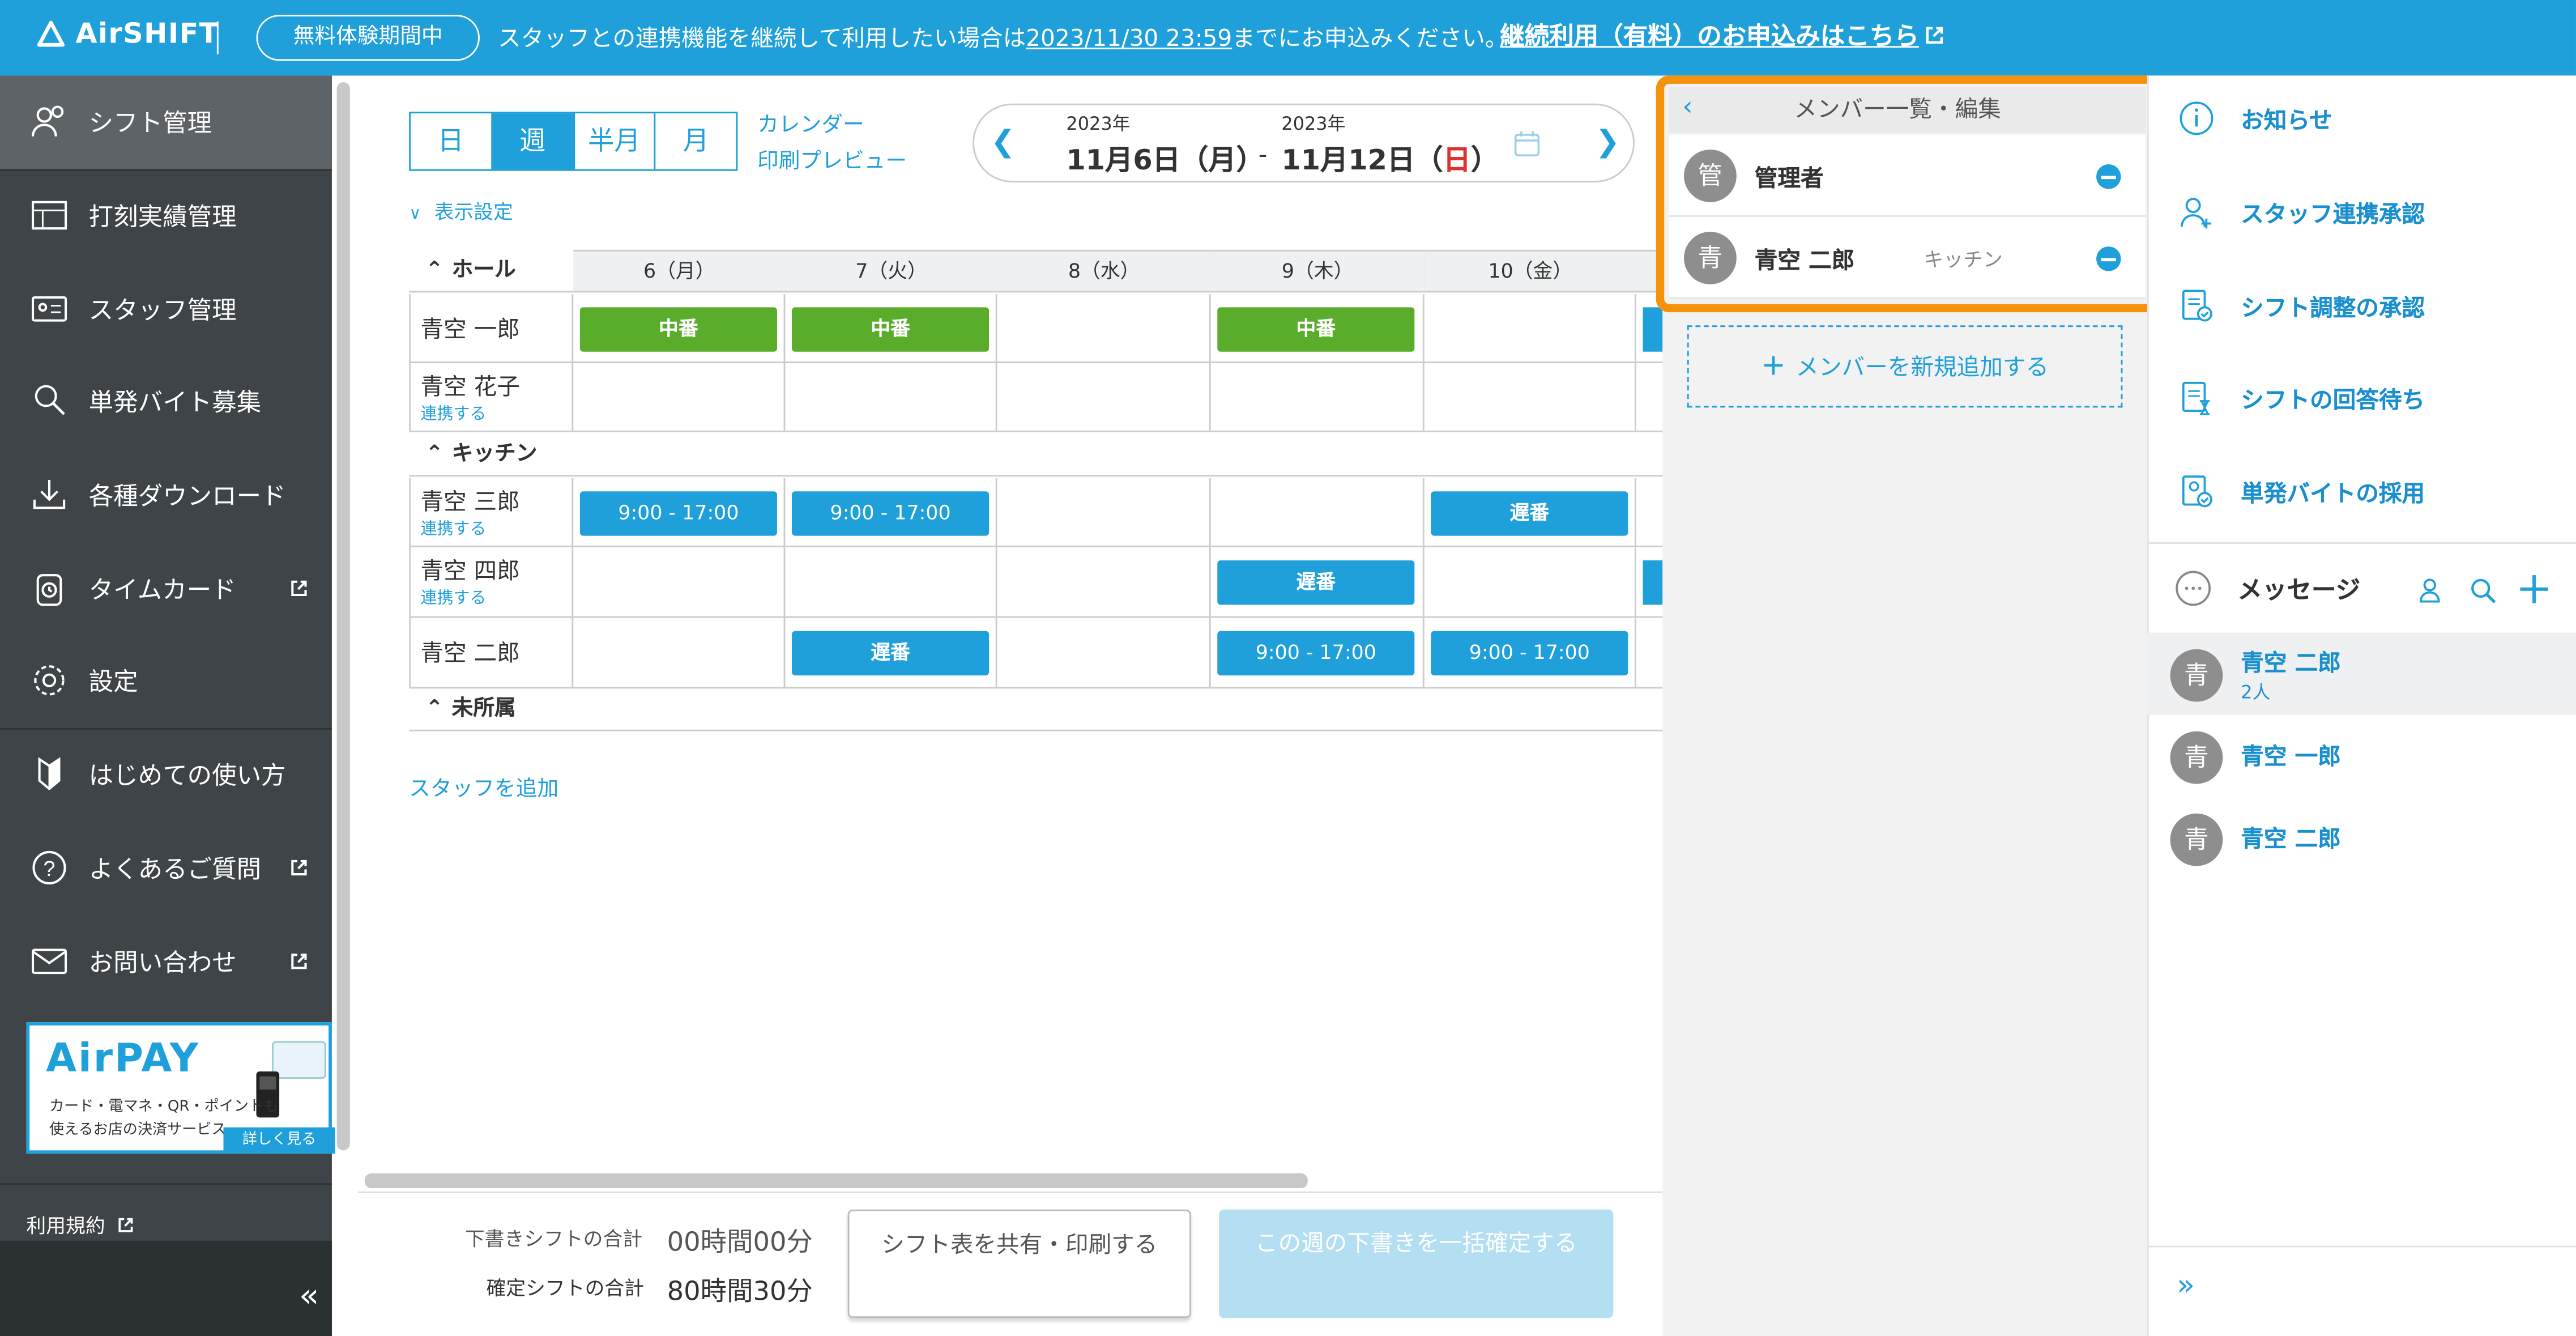  Describe the element at coordinates (2186, 1286) in the screenshot. I see `expand-panel-button: »` at that location.